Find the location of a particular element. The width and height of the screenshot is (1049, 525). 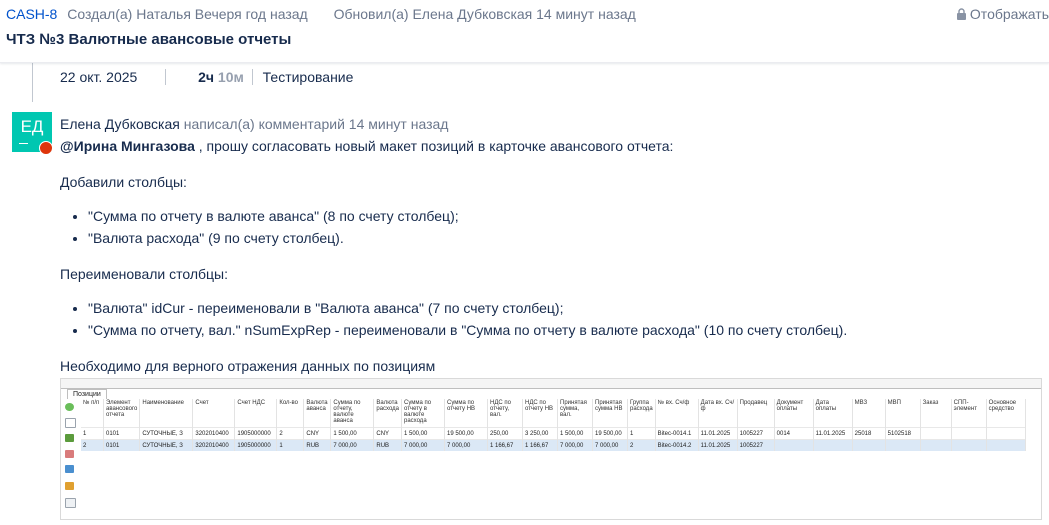

tab-positions: Позиции is located at coordinates (87, 394).